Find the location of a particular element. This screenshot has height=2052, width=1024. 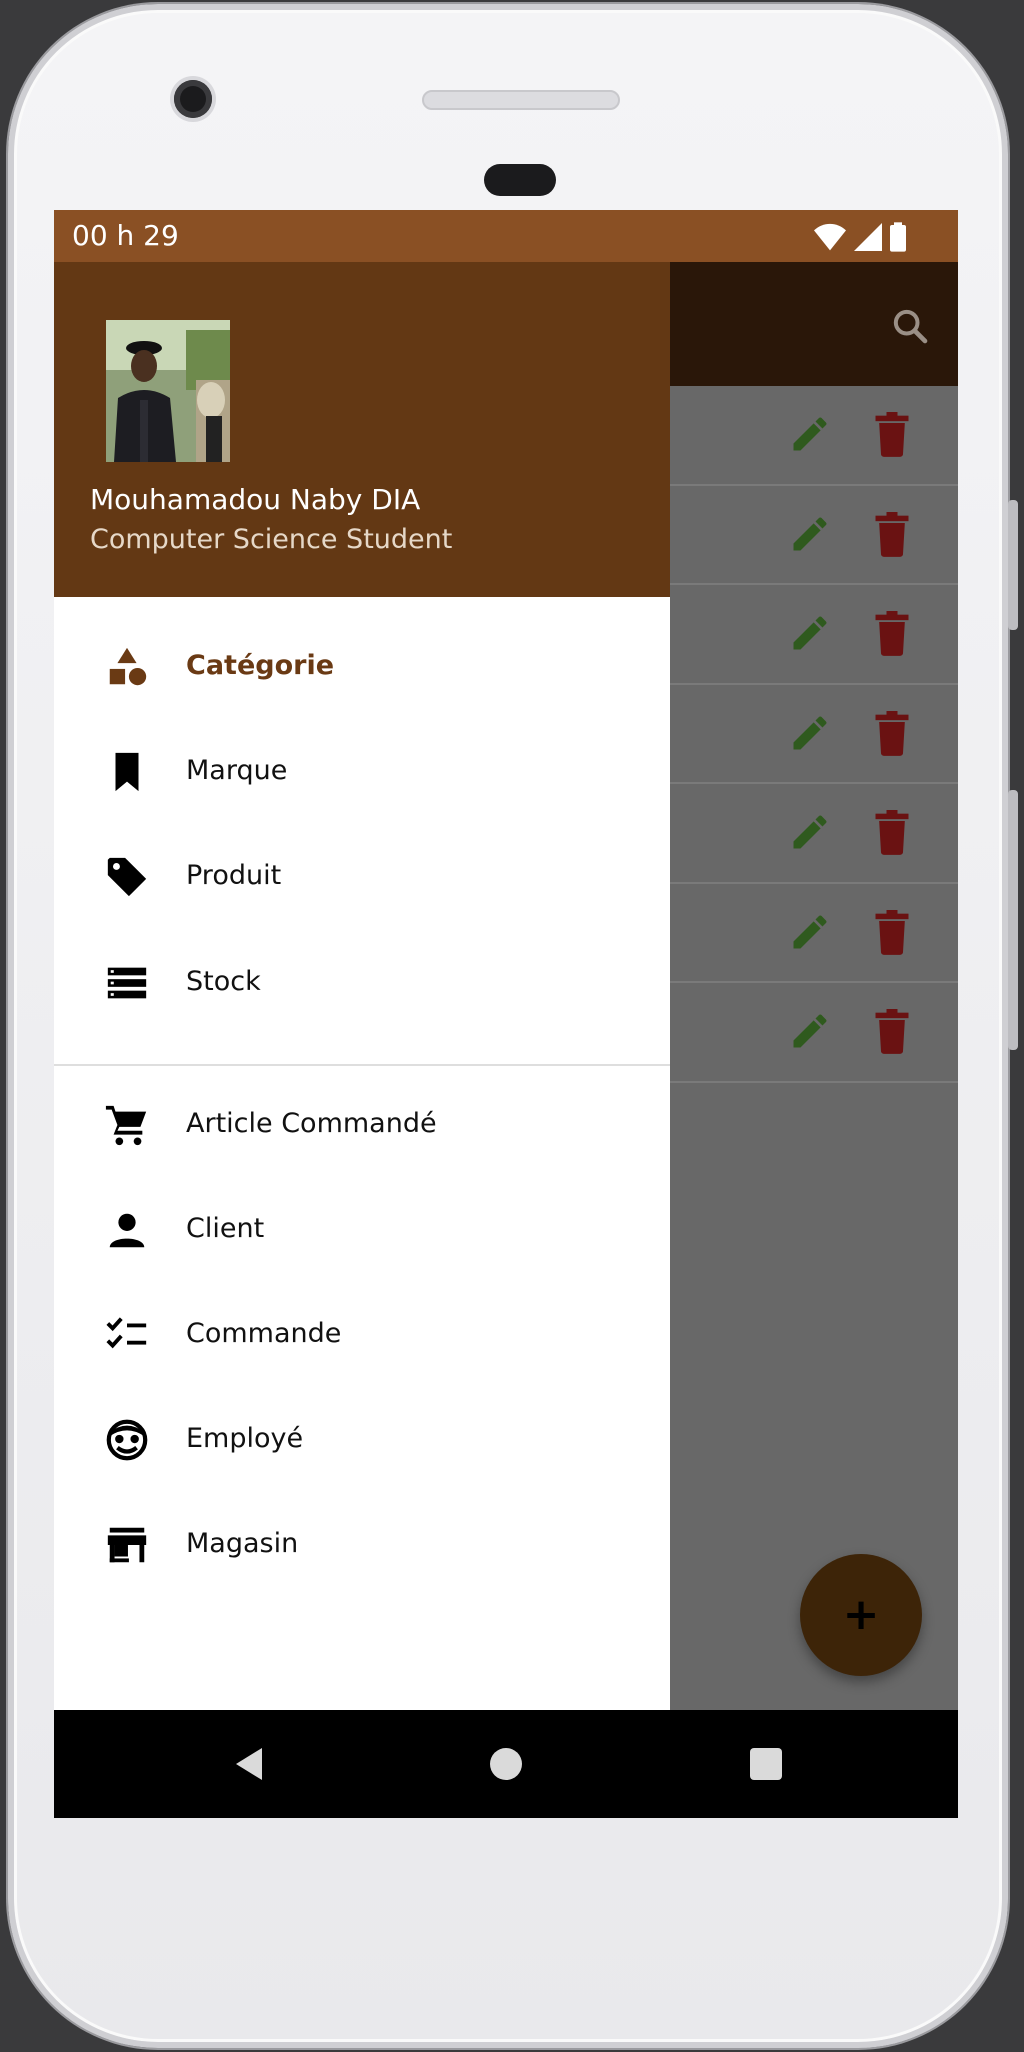

menu-label: Employé is located at coordinates (245, 1438).